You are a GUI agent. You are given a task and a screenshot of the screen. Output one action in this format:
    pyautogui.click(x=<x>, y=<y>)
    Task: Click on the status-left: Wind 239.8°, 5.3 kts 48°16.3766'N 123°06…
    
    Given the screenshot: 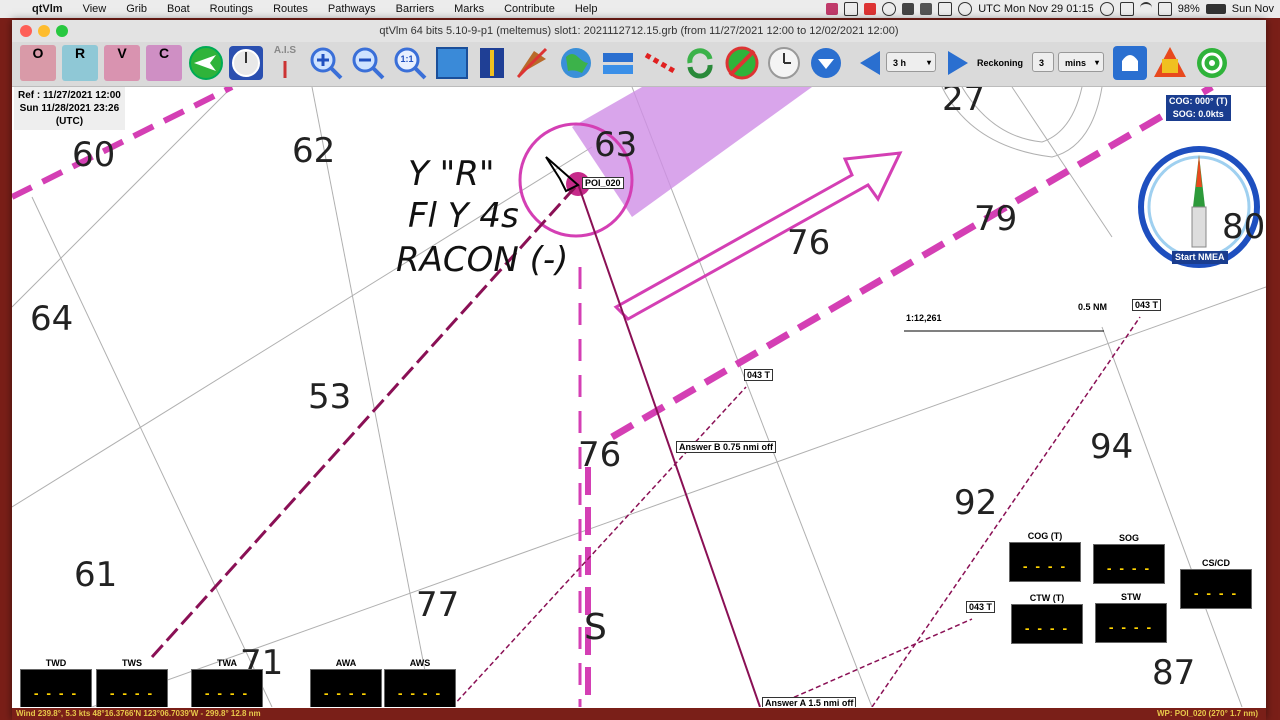 What is the action you would take?
    pyautogui.click(x=138, y=713)
    